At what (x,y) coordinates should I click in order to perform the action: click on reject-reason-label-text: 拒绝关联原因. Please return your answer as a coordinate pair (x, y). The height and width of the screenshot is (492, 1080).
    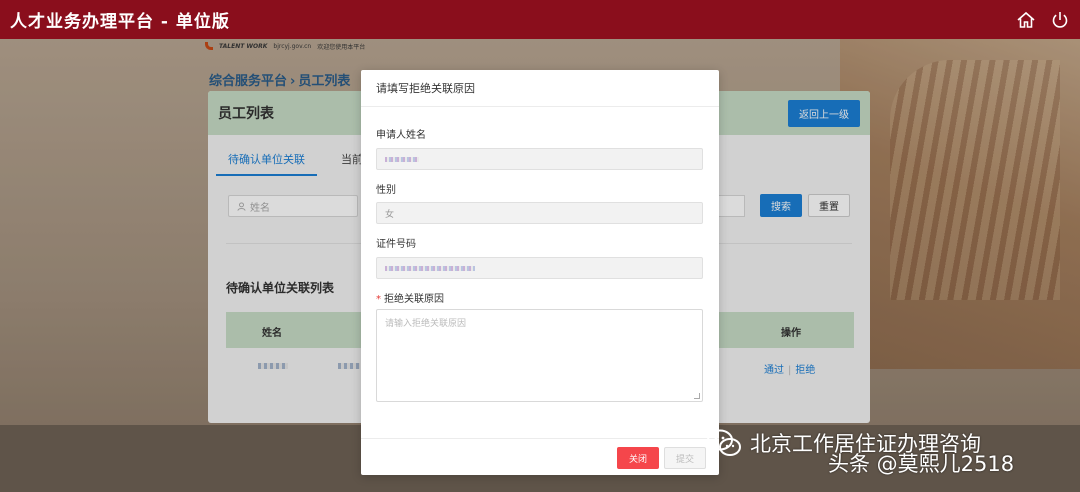
    Looking at the image, I should click on (414, 299).